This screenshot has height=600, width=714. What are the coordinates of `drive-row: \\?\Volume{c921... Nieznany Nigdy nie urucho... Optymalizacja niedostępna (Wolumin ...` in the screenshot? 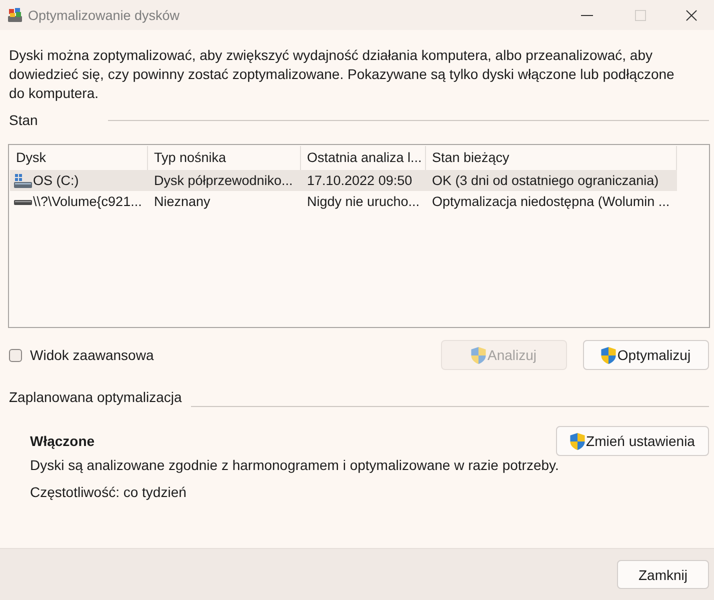 It's located at (343, 201).